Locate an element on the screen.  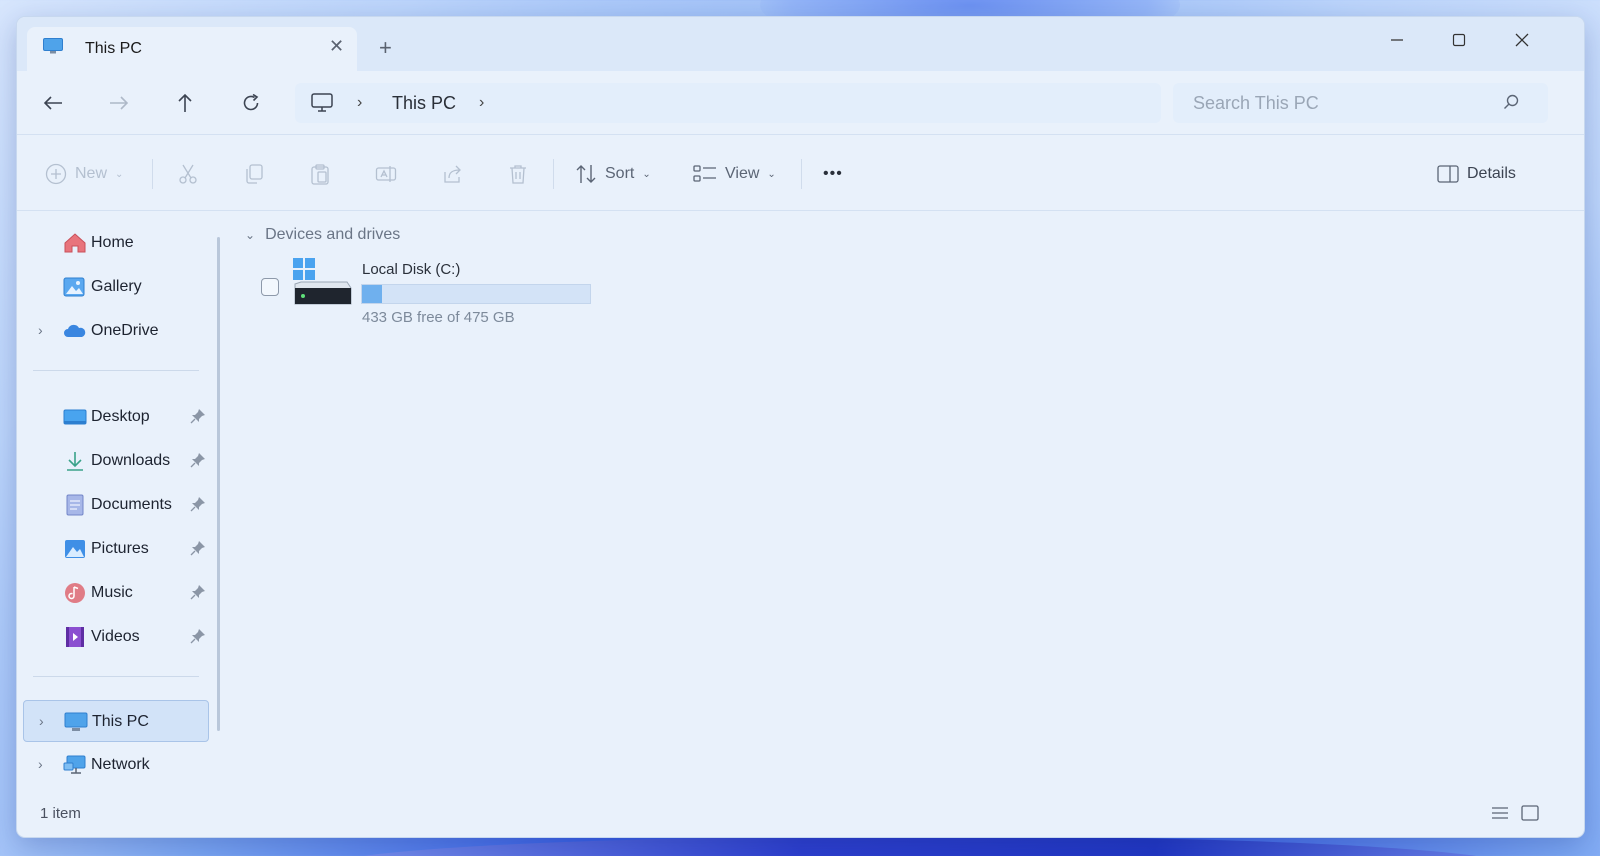
new-tab-button: + is located at coordinates (385, 48).